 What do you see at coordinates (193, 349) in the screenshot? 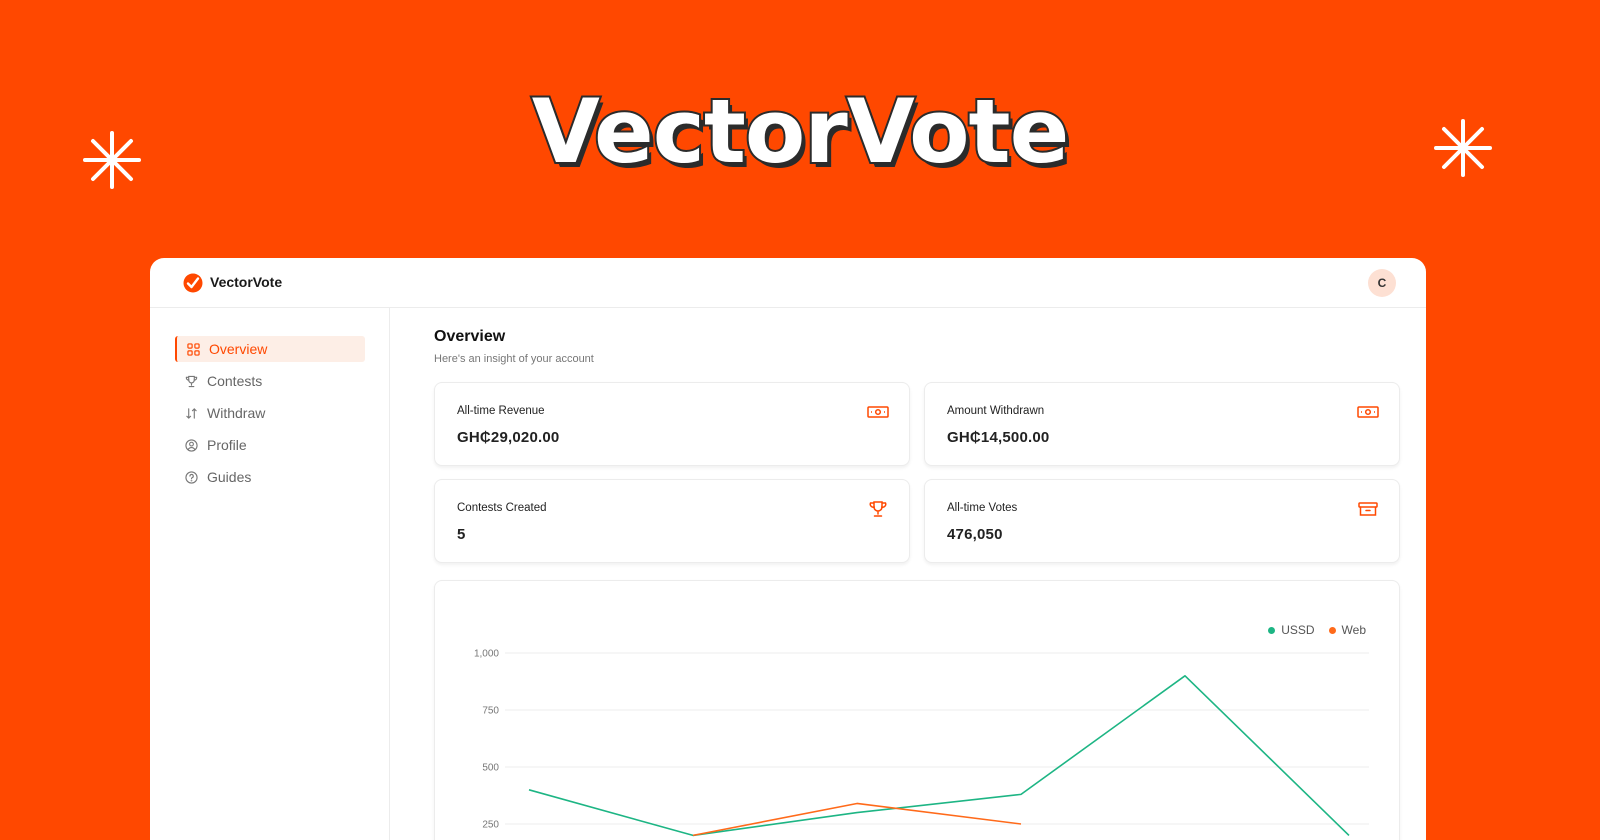
I see `grid-icon` at bounding box center [193, 349].